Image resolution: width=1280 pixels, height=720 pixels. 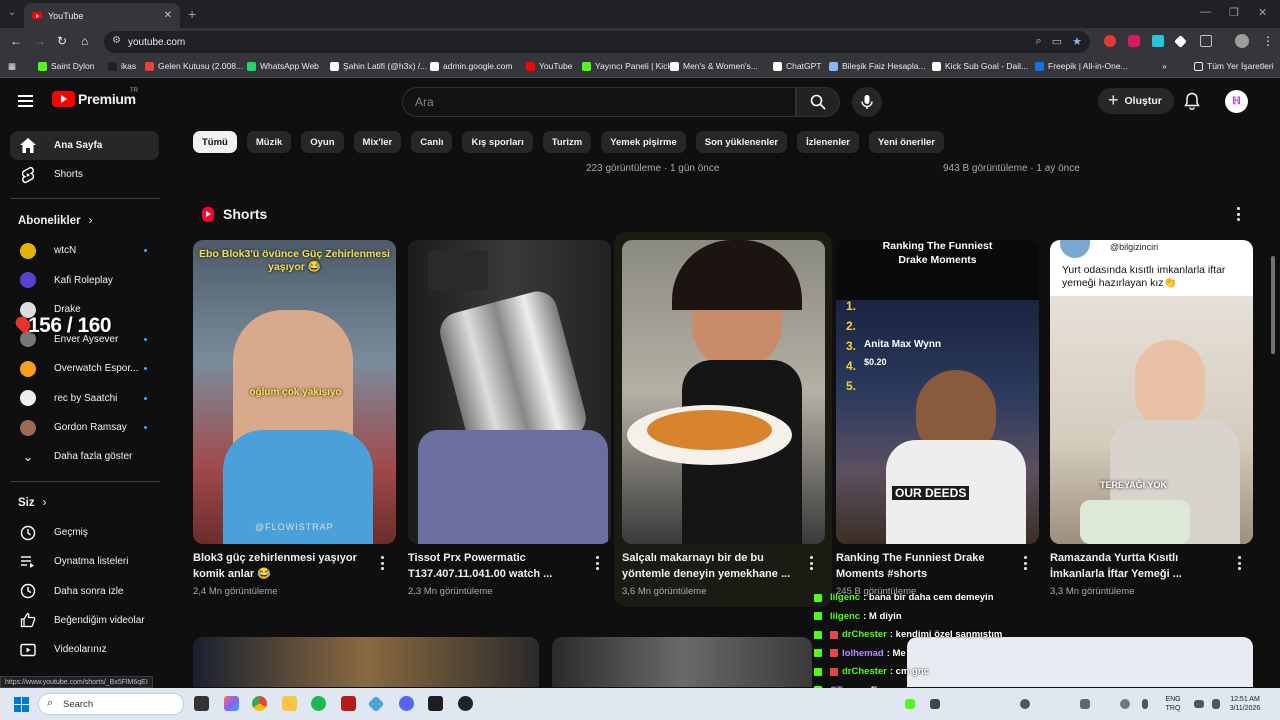 I want to click on taskbar-search: ⌕ Search, so click(x=111, y=704).